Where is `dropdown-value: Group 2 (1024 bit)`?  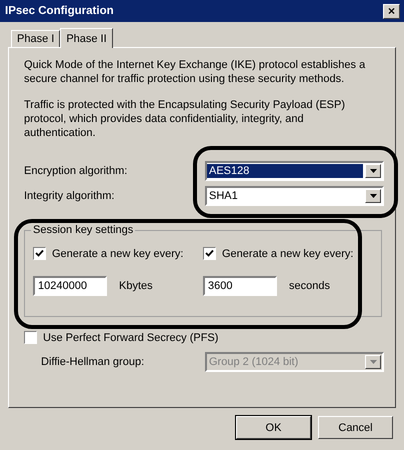
dropdown-value: Group 2 (1024 bit) is located at coordinates (254, 361).